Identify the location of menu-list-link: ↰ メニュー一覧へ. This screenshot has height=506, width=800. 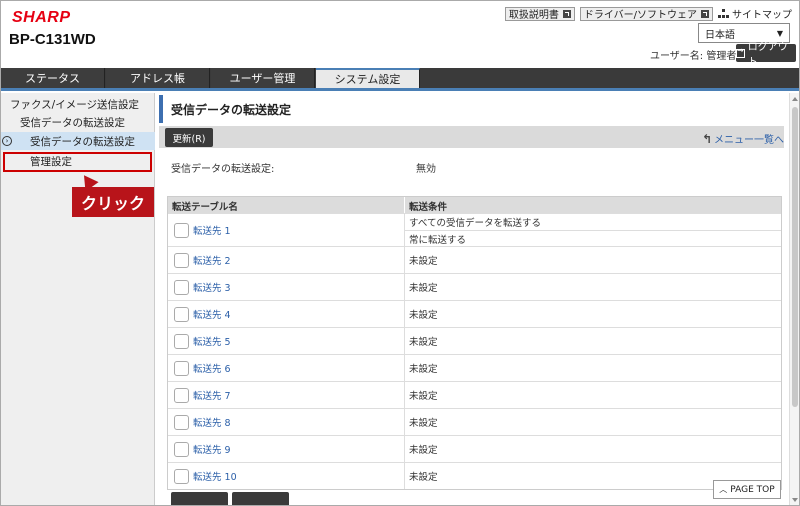
(742, 139).